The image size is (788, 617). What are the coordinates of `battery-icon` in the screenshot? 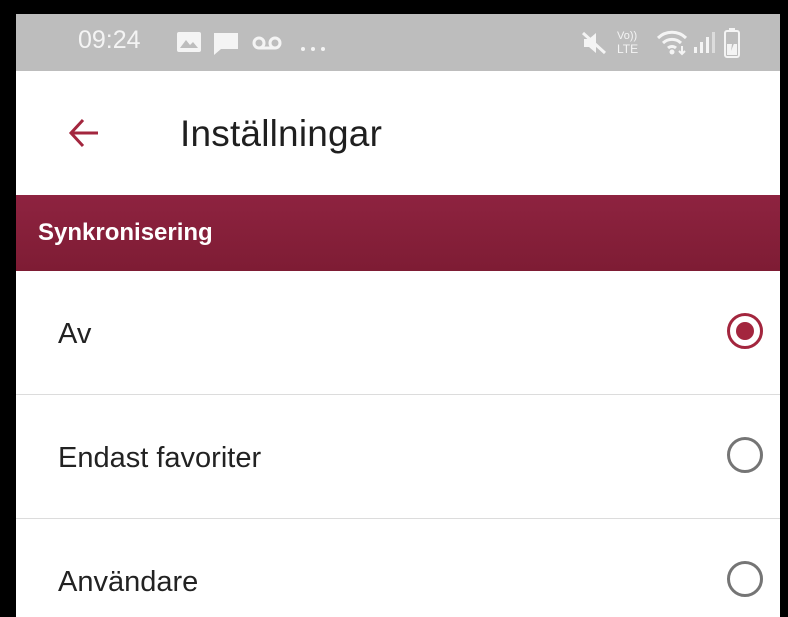 It's located at (732, 45).